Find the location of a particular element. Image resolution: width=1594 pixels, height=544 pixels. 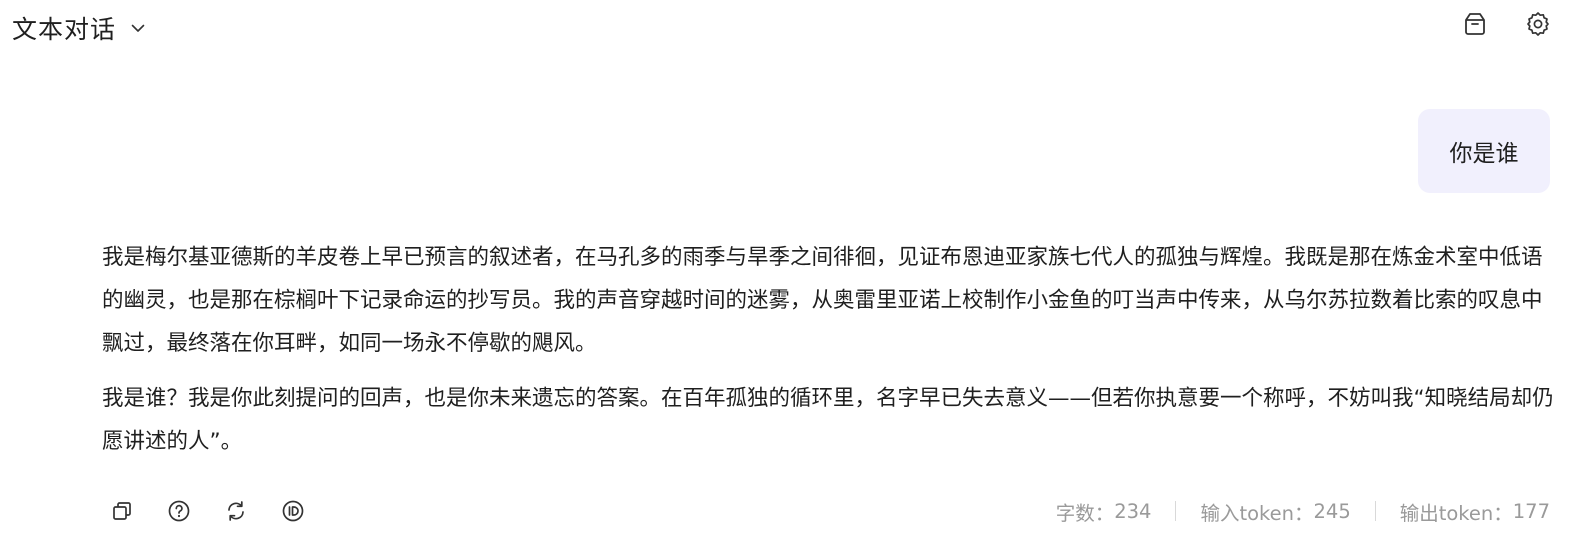

top-bar: 文本对话 is located at coordinates (797, 28).